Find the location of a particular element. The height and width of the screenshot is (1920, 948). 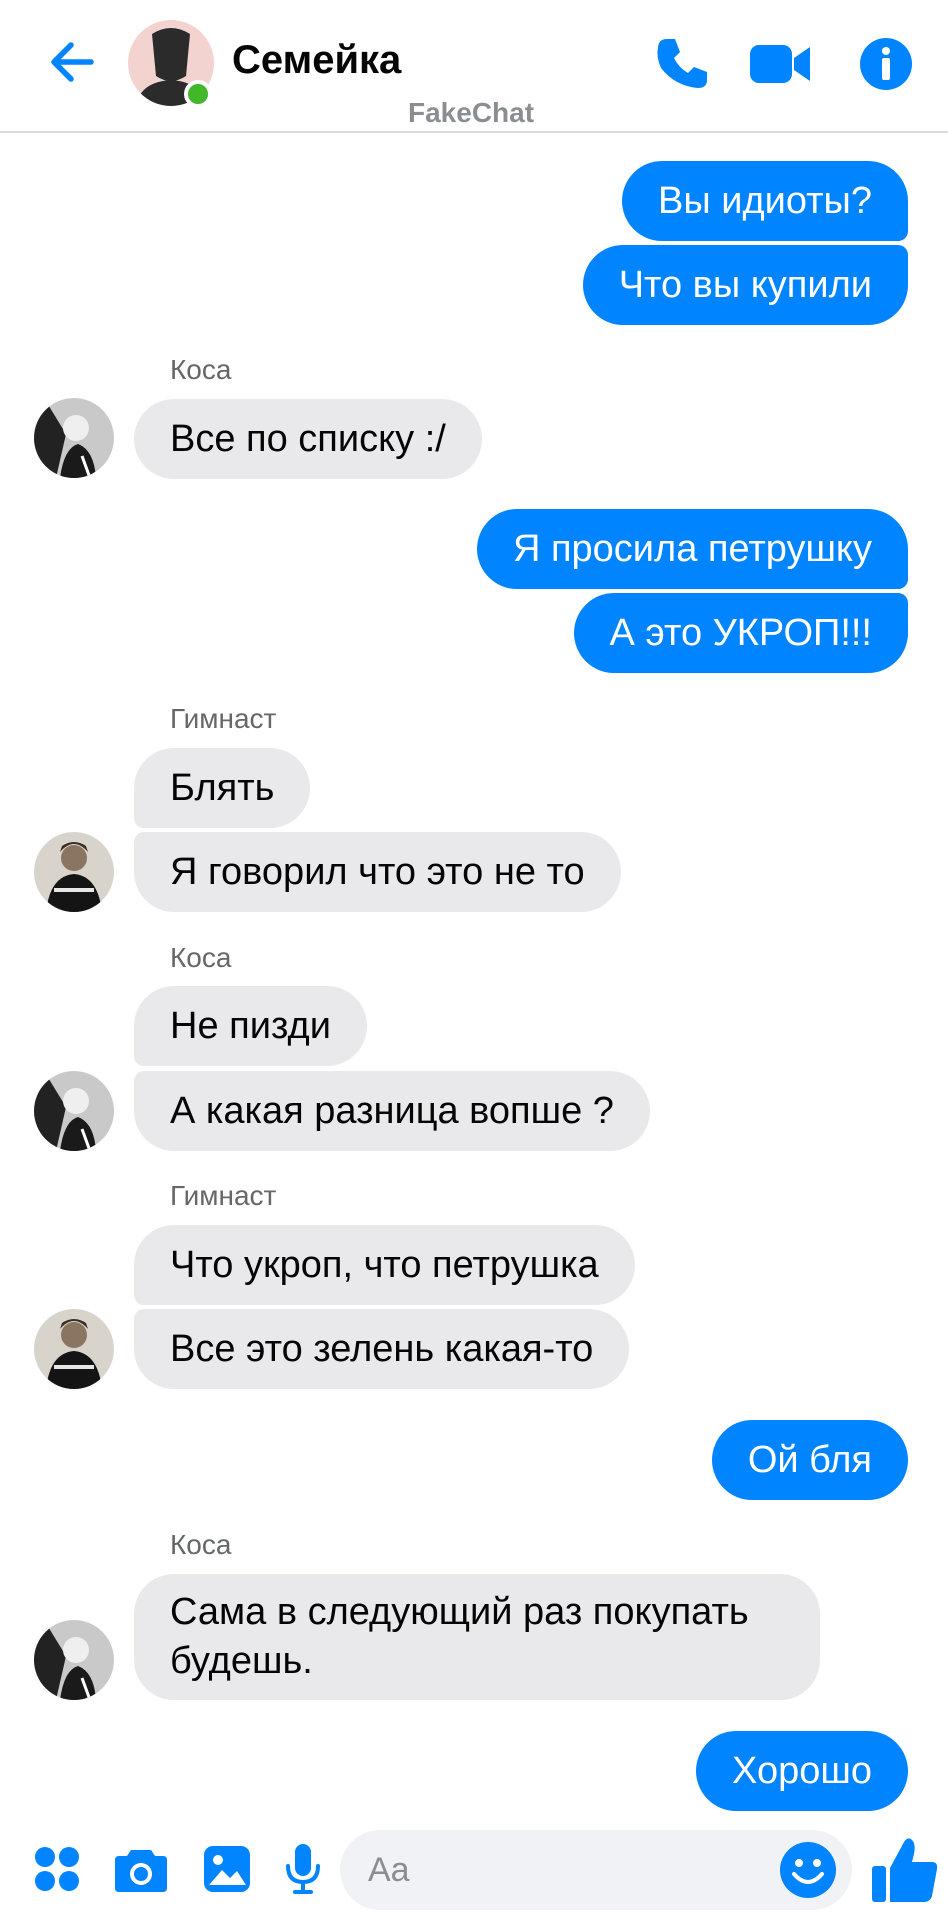

voice-call-button is located at coordinates (682, 64).